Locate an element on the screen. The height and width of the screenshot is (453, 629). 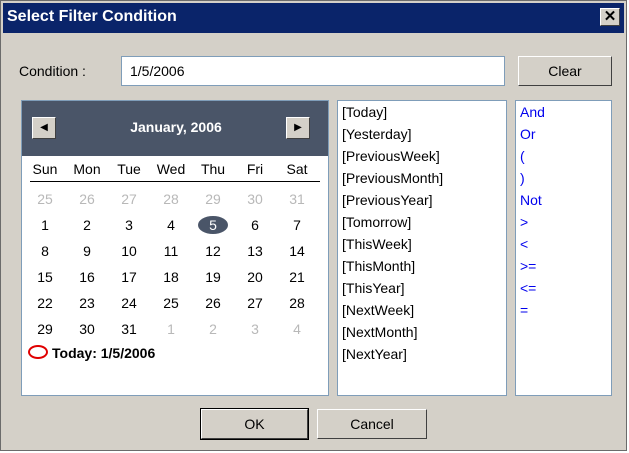
day-number: 24 is located at coordinates (129, 303).